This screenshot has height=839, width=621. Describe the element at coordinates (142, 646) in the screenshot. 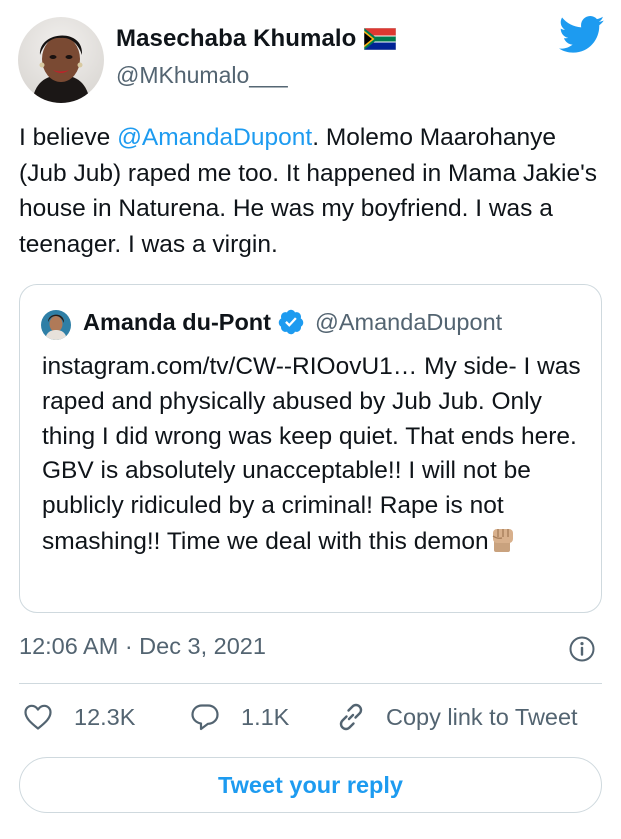

I see `tweet-timestamp: 12:06 AM · Dec 3, 2021` at that location.